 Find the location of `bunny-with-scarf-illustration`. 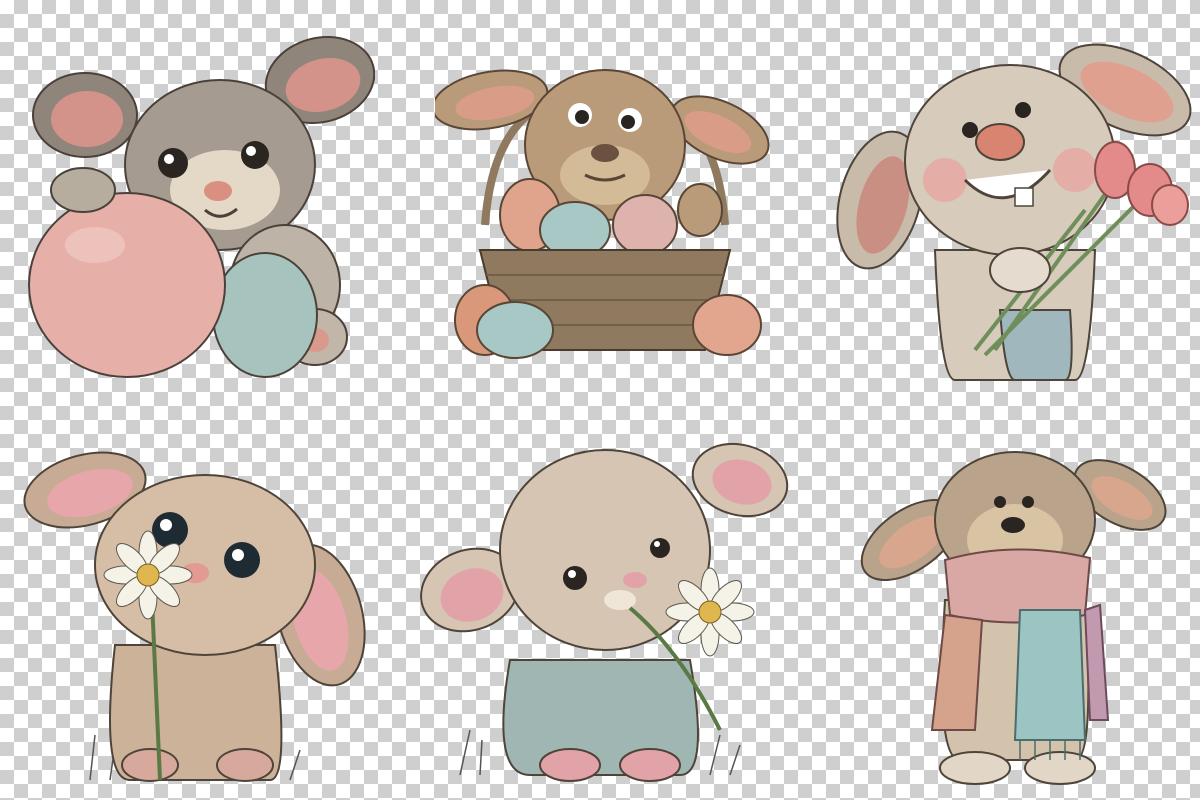

bunny-with-scarf-illustration is located at coordinates (1013, 618).